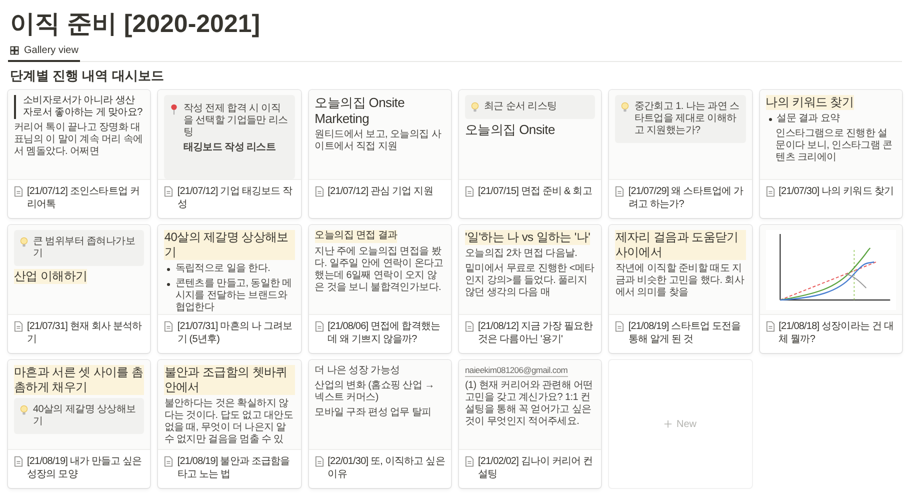 The width and height of the screenshot is (910, 504). I want to click on card-title: [21/07/31] 현재 회사 분석하기, so click(85, 333).